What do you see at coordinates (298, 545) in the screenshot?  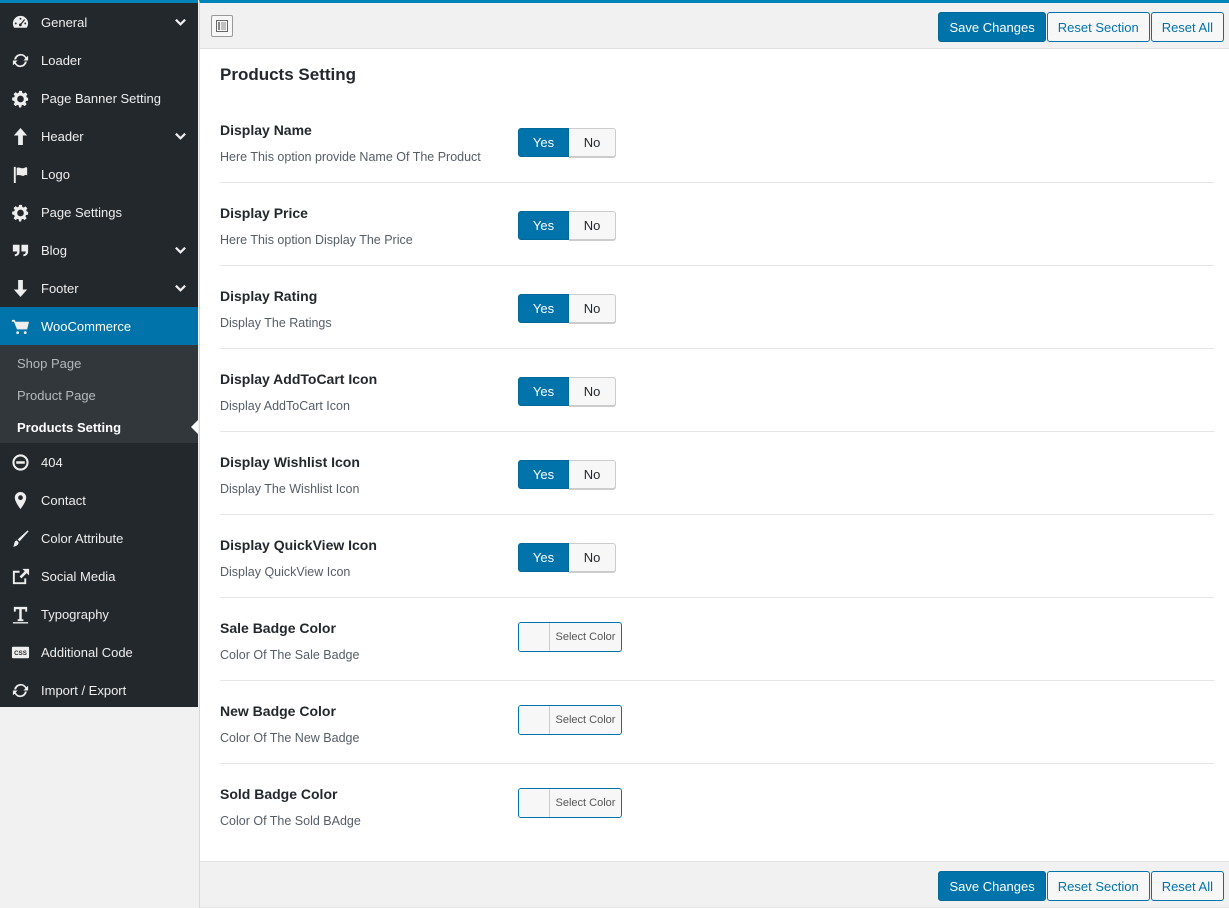 I see `option-label: Display QuickView Icon` at bounding box center [298, 545].